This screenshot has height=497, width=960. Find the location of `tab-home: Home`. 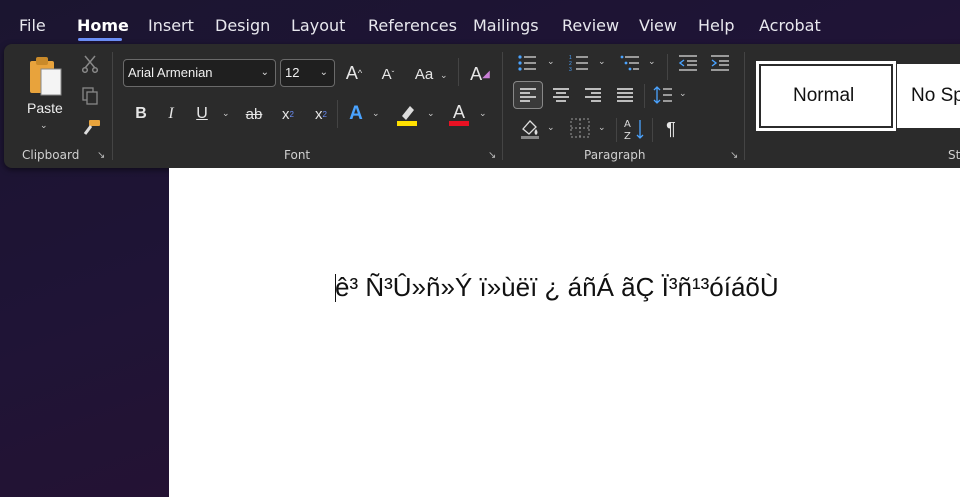

tab-home: Home is located at coordinates (103, 25).